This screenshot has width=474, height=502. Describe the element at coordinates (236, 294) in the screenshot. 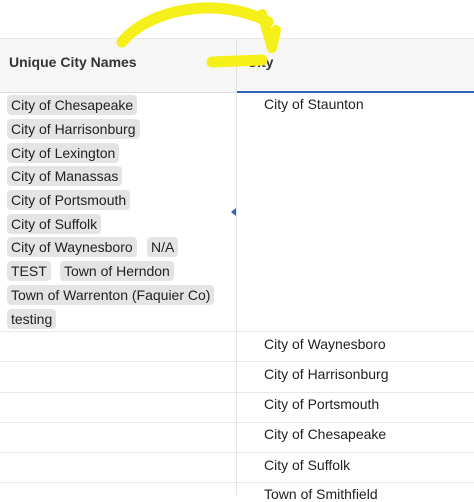

I see `column-separator` at that location.